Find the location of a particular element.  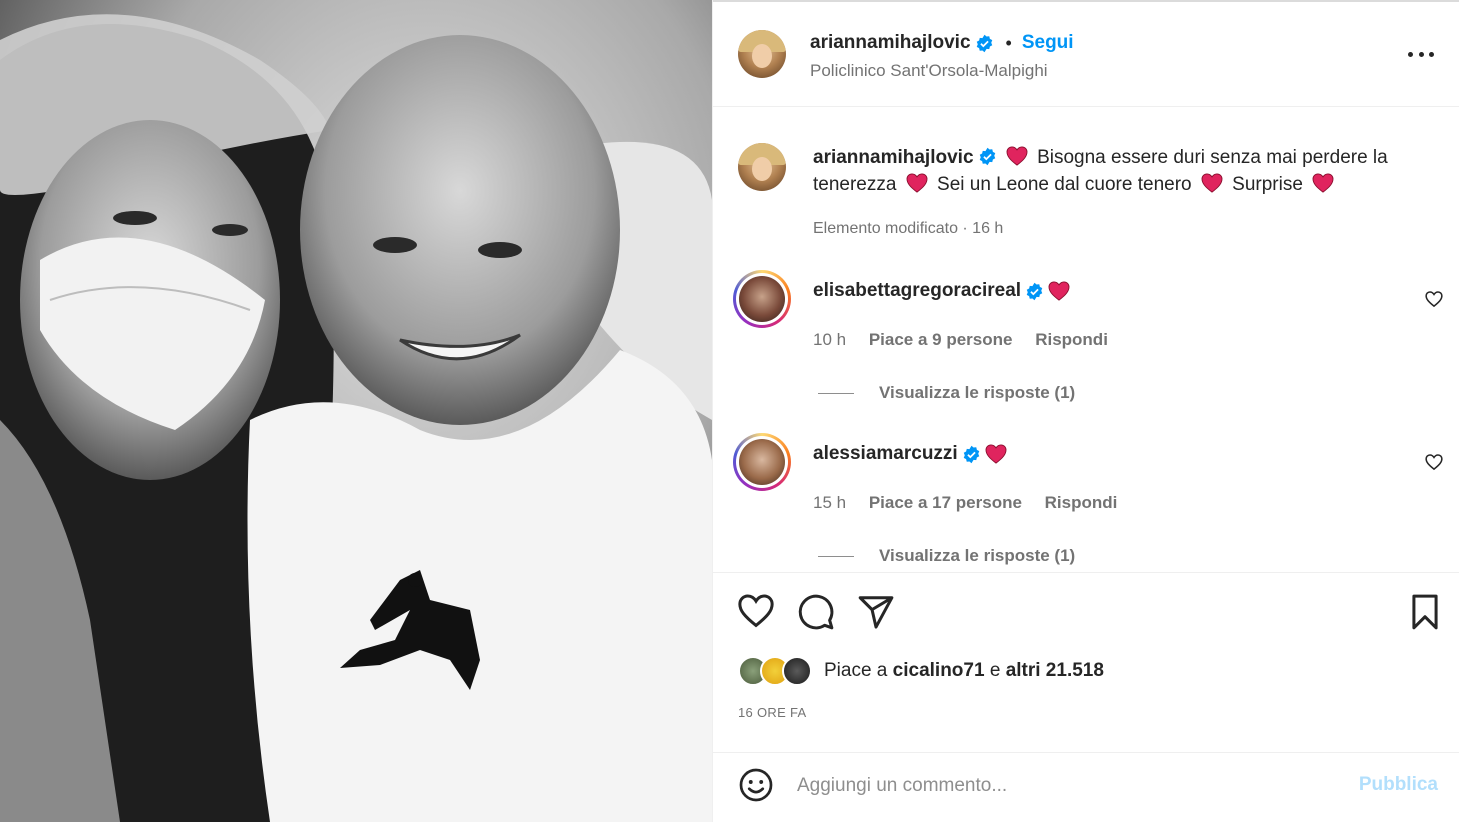

post-location: Policlinico Sant'Orsola-Malpighi is located at coordinates (929, 71).